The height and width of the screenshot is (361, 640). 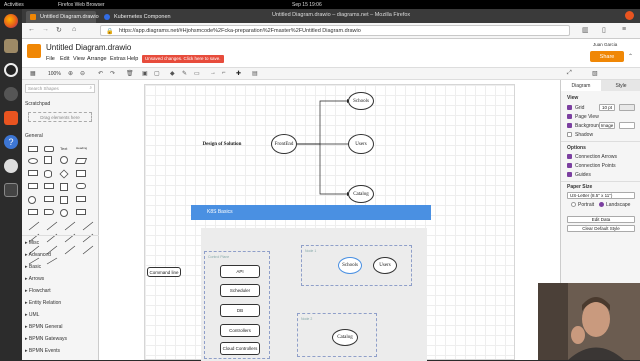 I want to click on fullscreen-icon: ⤢, so click(x=569, y=73).